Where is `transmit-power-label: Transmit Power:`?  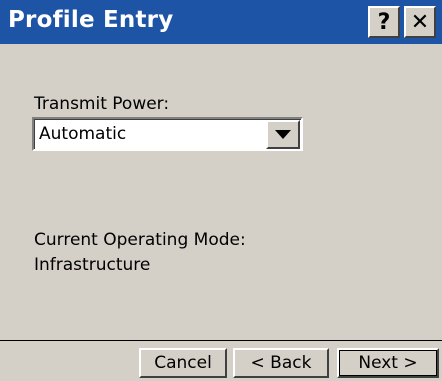
transmit-power-label: Transmit Power: is located at coordinates (102, 104).